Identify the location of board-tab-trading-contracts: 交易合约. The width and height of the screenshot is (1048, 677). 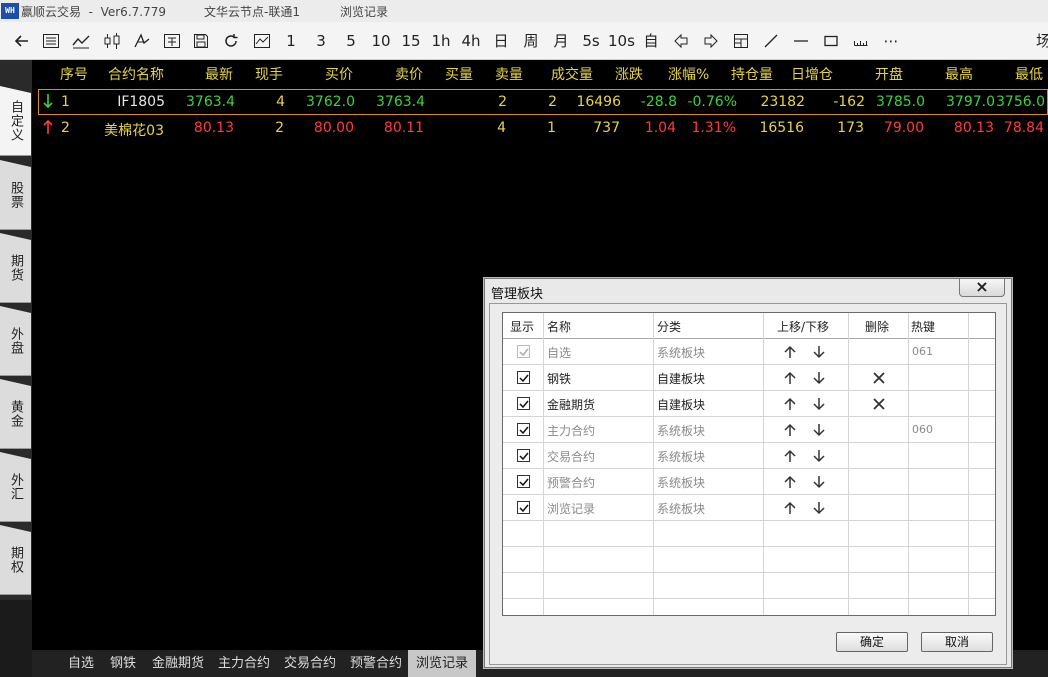
(310, 663).